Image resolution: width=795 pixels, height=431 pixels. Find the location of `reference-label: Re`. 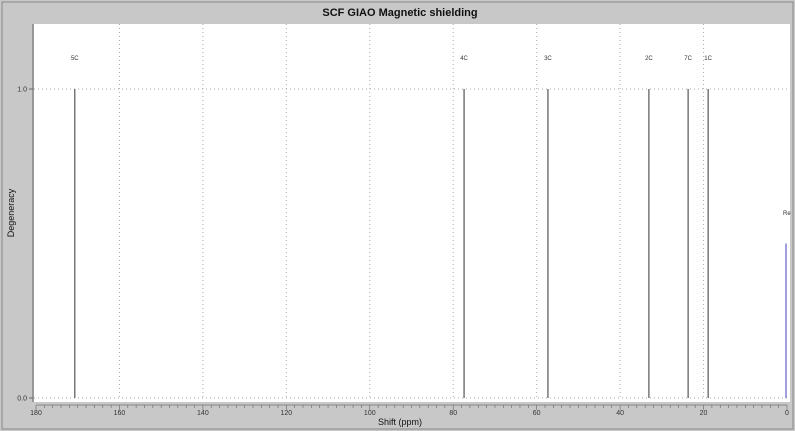

reference-label: Re is located at coordinates (787, 214).